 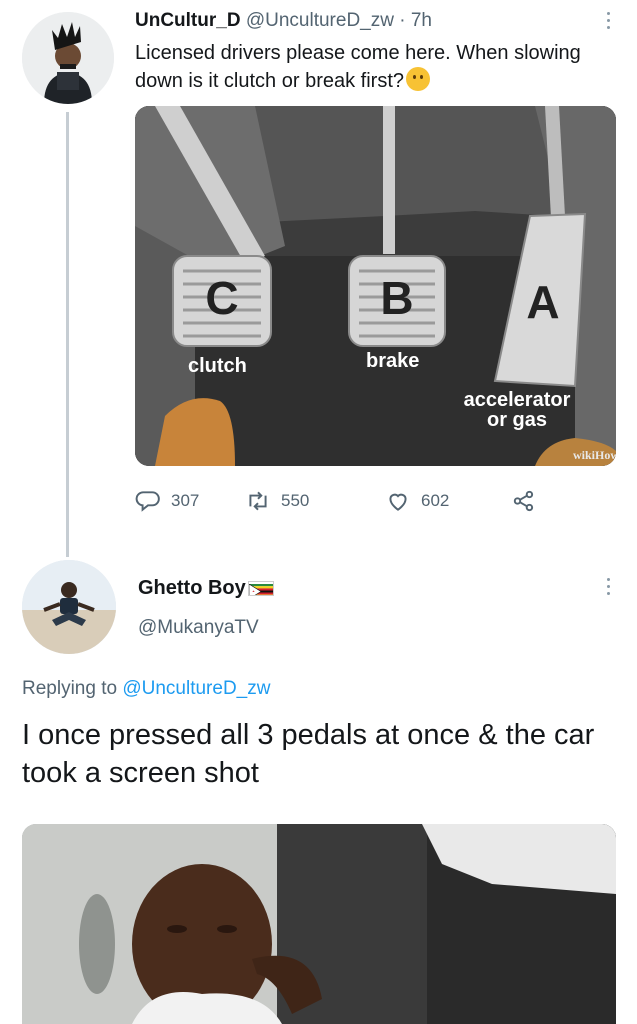 What do you see at coordinates (417, 501) in the screenshot?
I see `like-button: 602` at bounding box center [417, 501].